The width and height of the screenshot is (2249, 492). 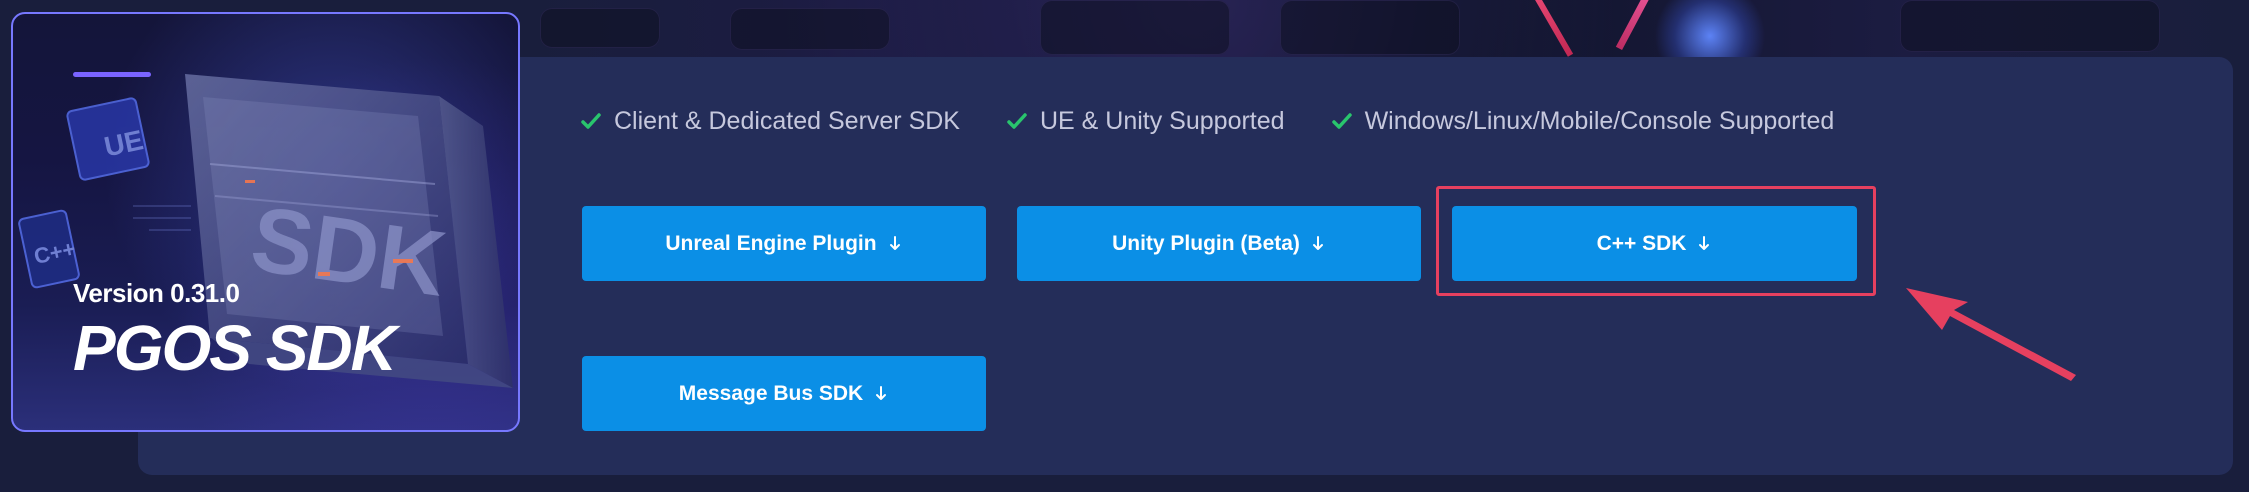 I want to click on cpp-sdk-button: C++ SDK, so click(x=1654, y=243).